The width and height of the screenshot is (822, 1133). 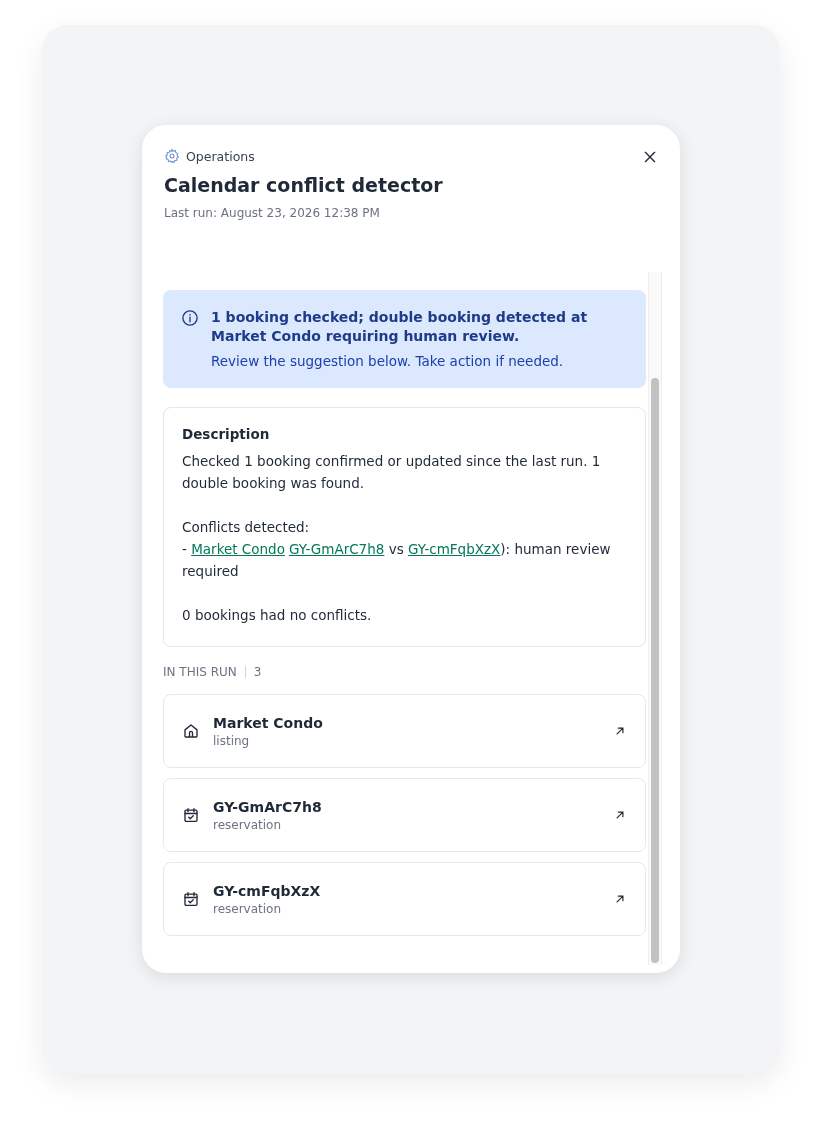 I want to click on gear-icon, so click(x=172, y=156).